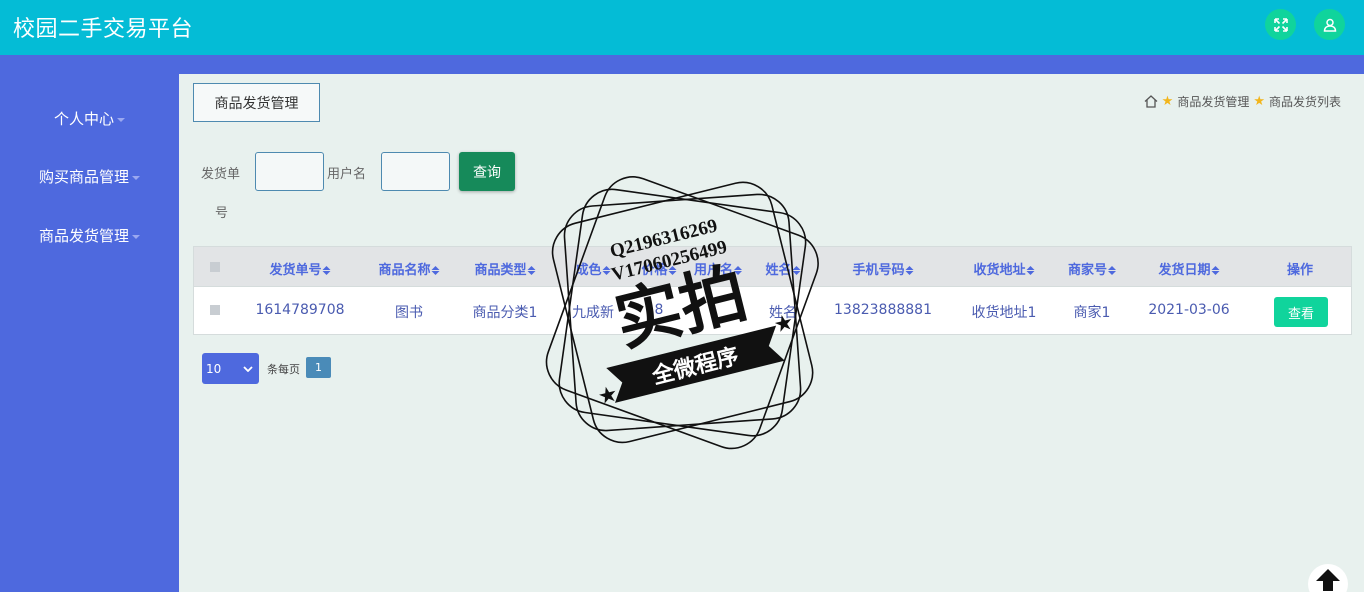 The width and height of the screenshot is (1364, 592). What do you see at coordinates (256, 102) in the screenshot?
I see `page-title-tab: 商品发货管理` at bounding box center [256, 102].